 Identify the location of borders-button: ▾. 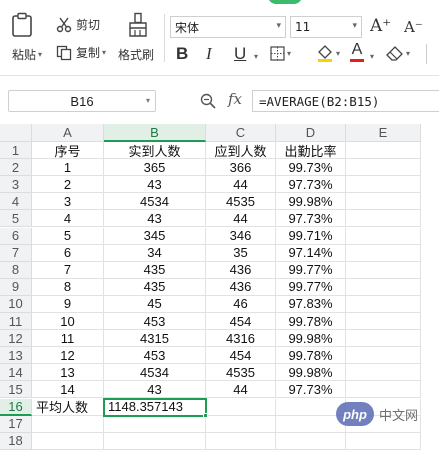
(280, 53).